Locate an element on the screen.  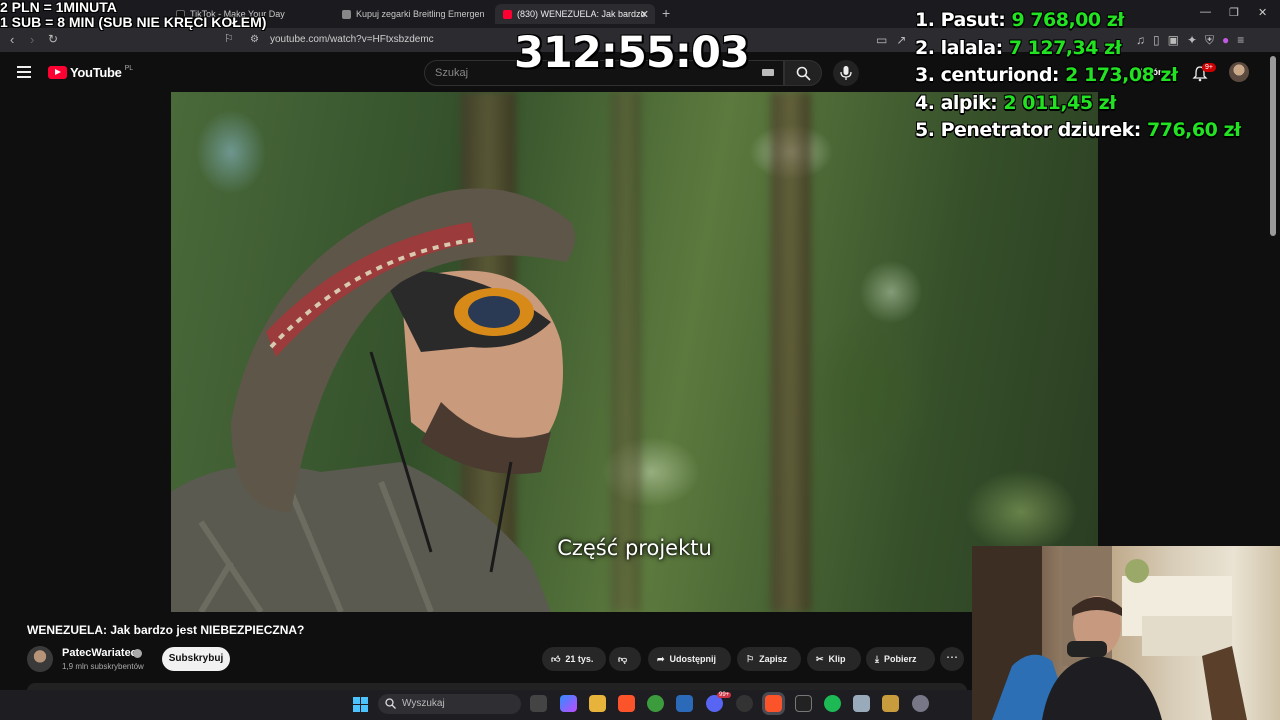
leaderboard-rank: 3. is located at coordinates (925, 75).